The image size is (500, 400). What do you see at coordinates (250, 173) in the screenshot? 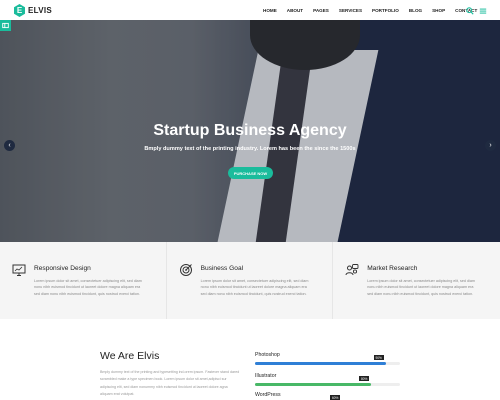
I see `purchase-now-button: PURCHASE NOW` at bounding box center [250, 173].